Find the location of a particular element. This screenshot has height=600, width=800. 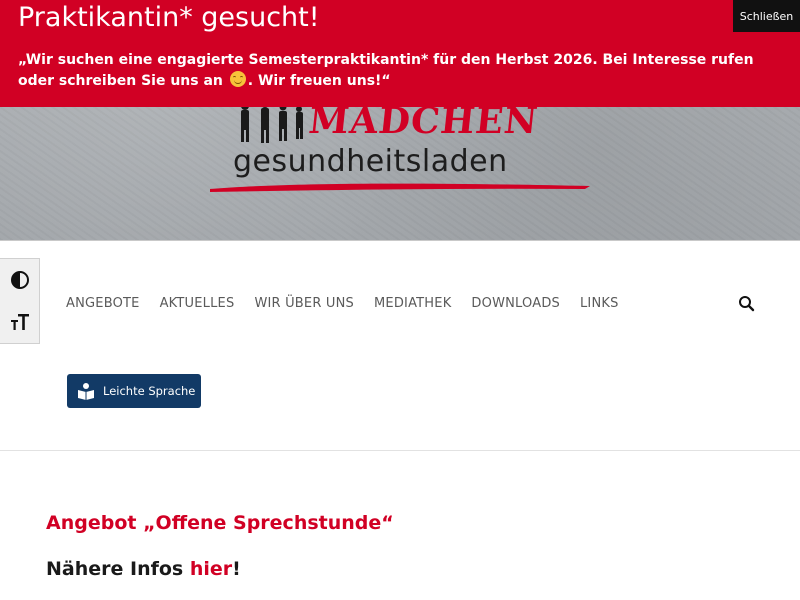

search-icon is located at coordinates (747, 304).